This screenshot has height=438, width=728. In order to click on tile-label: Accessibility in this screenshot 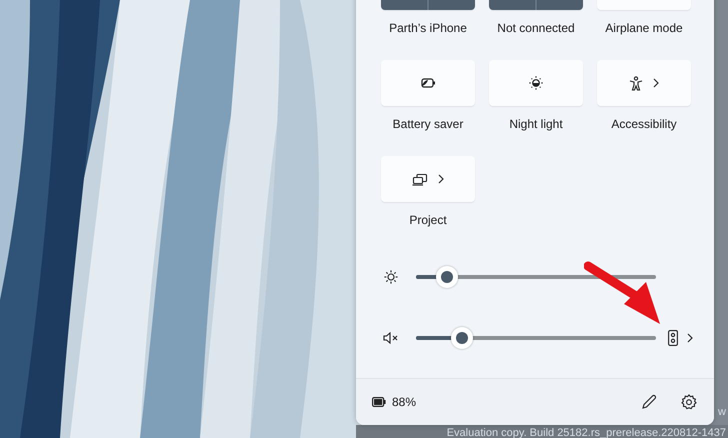, I will do `click(644, 124)`.